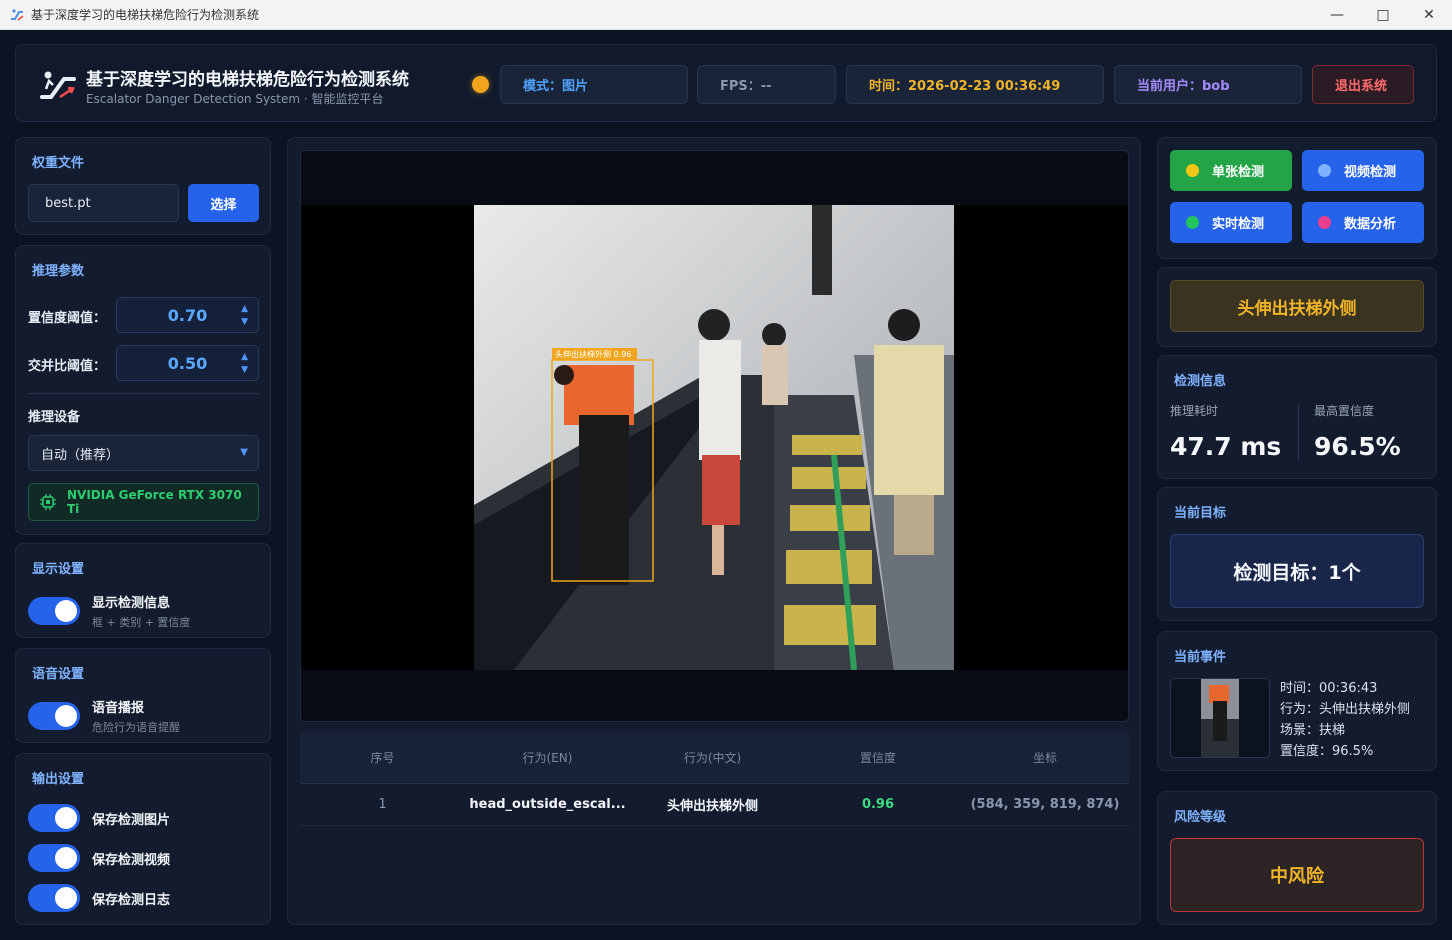 The image size is (1452, 940). I want to click on single-detect-button: 单张检测, so click(1231, 170).